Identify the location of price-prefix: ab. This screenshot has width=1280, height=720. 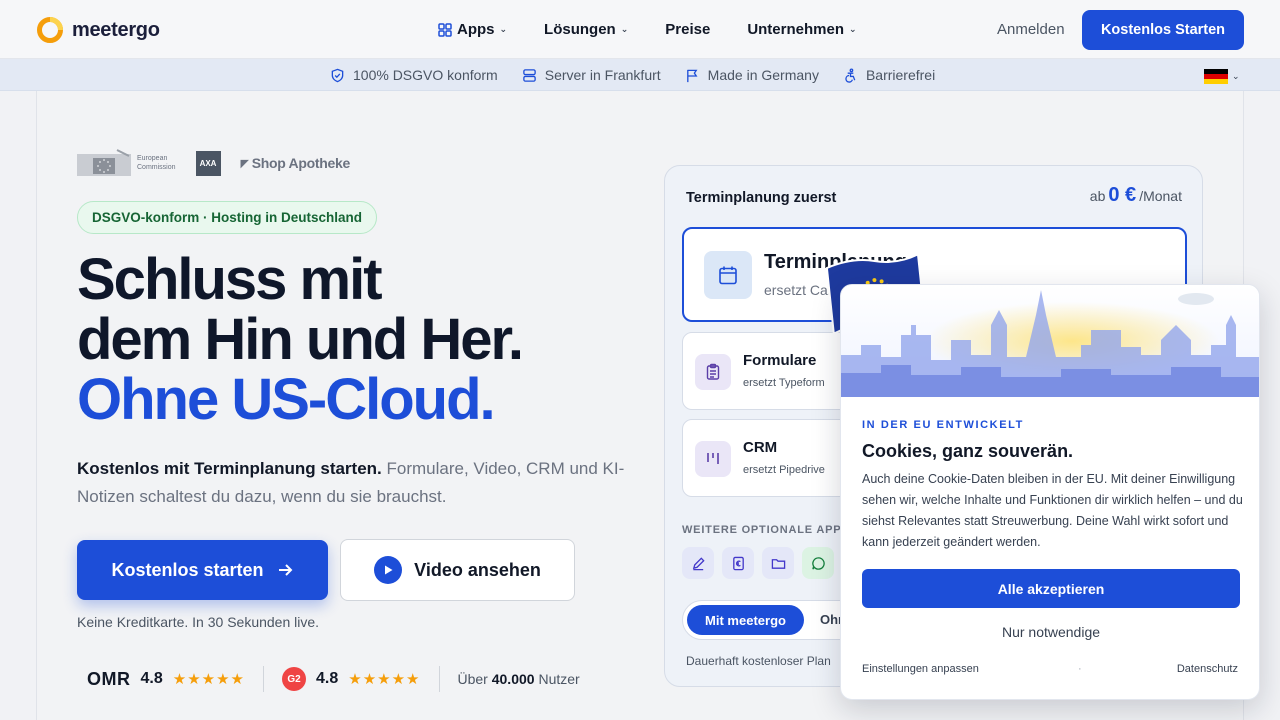
(1097, 196).